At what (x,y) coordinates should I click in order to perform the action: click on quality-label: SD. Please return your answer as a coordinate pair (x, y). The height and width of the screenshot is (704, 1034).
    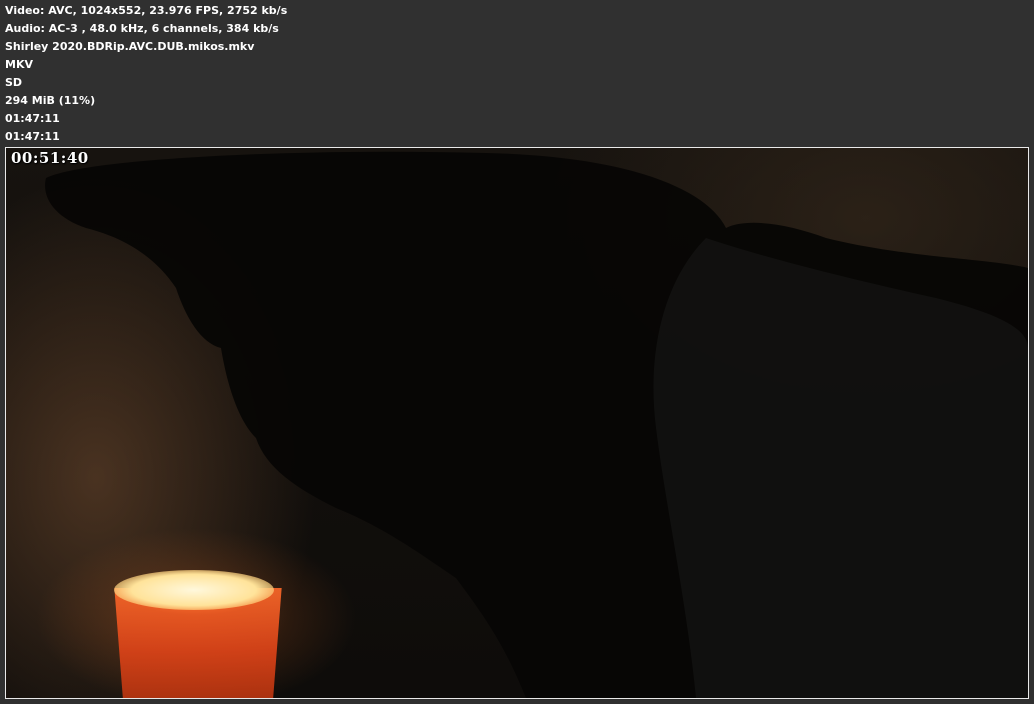
    Looking at the image, I should click on (14, 82).